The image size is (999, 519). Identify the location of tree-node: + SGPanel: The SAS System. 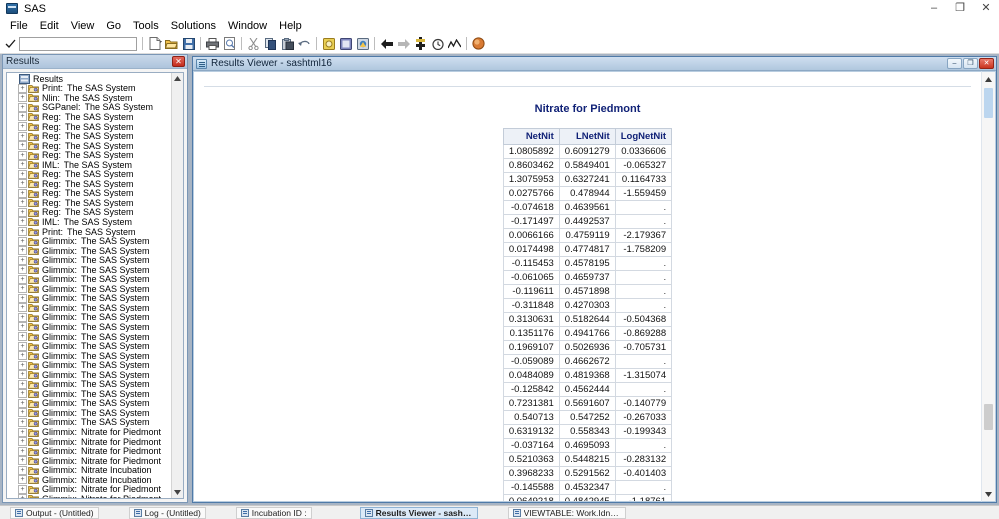
(90, 107).